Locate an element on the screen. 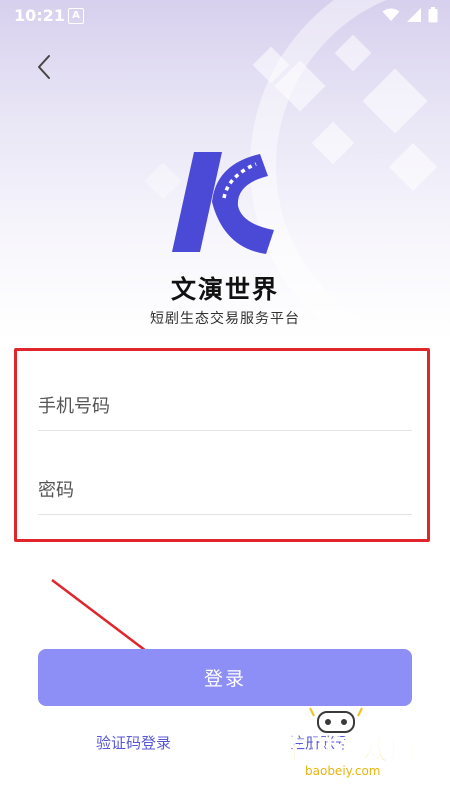 This screenshot has height=800, width=450. phone-input is located at coordinates (225, 401).